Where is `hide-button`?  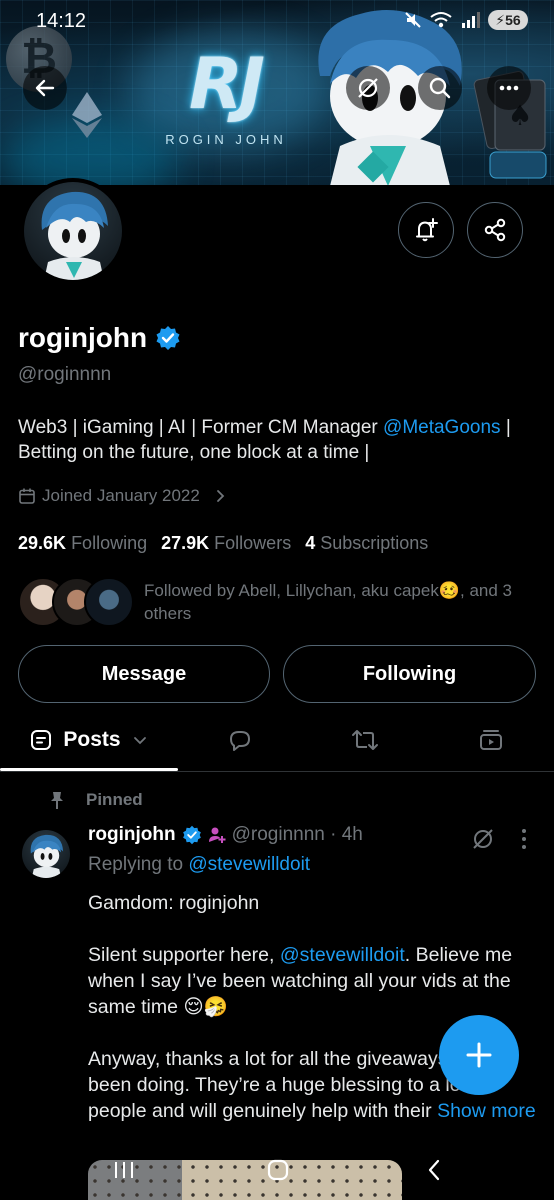
hide-button is located at coordinates (368, 88).